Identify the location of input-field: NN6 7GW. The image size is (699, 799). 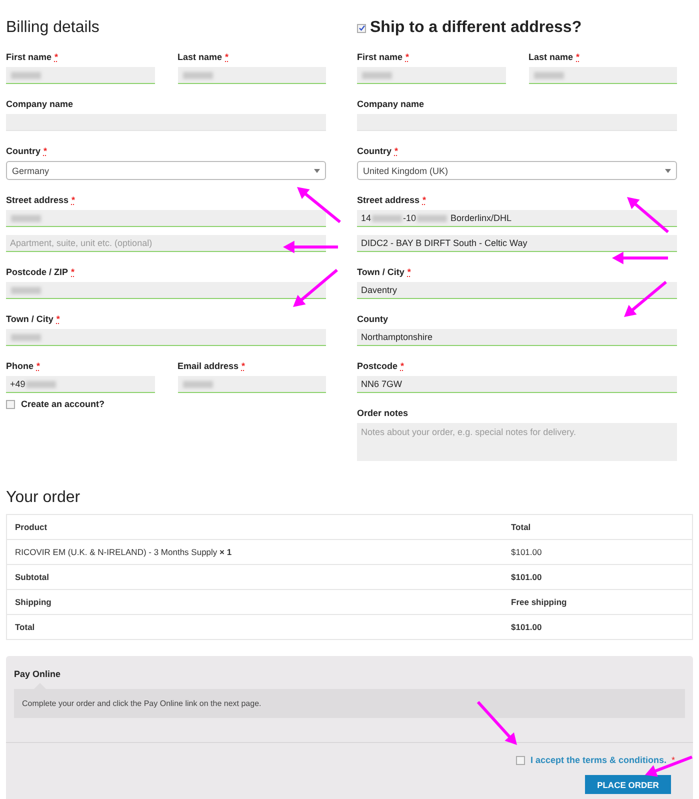
(517, 384).